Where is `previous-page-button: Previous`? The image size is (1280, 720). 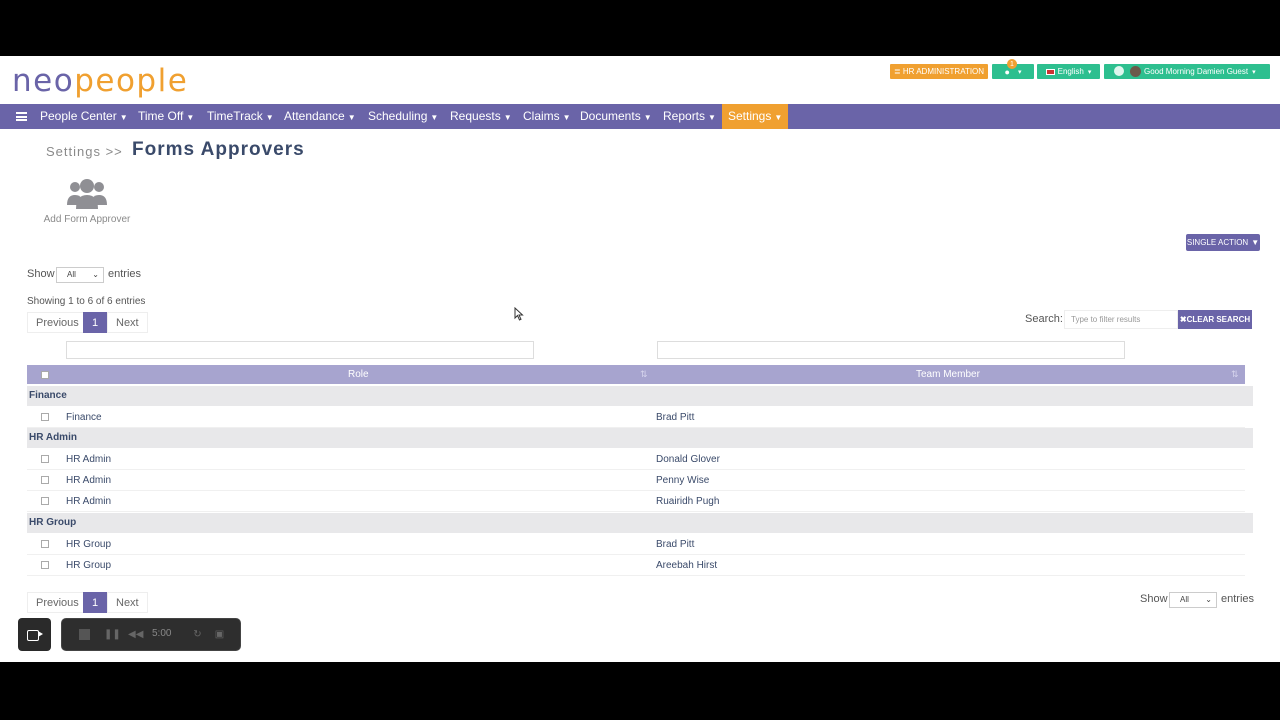 previous-page-button: Previous is located at coordinates (57, 322).